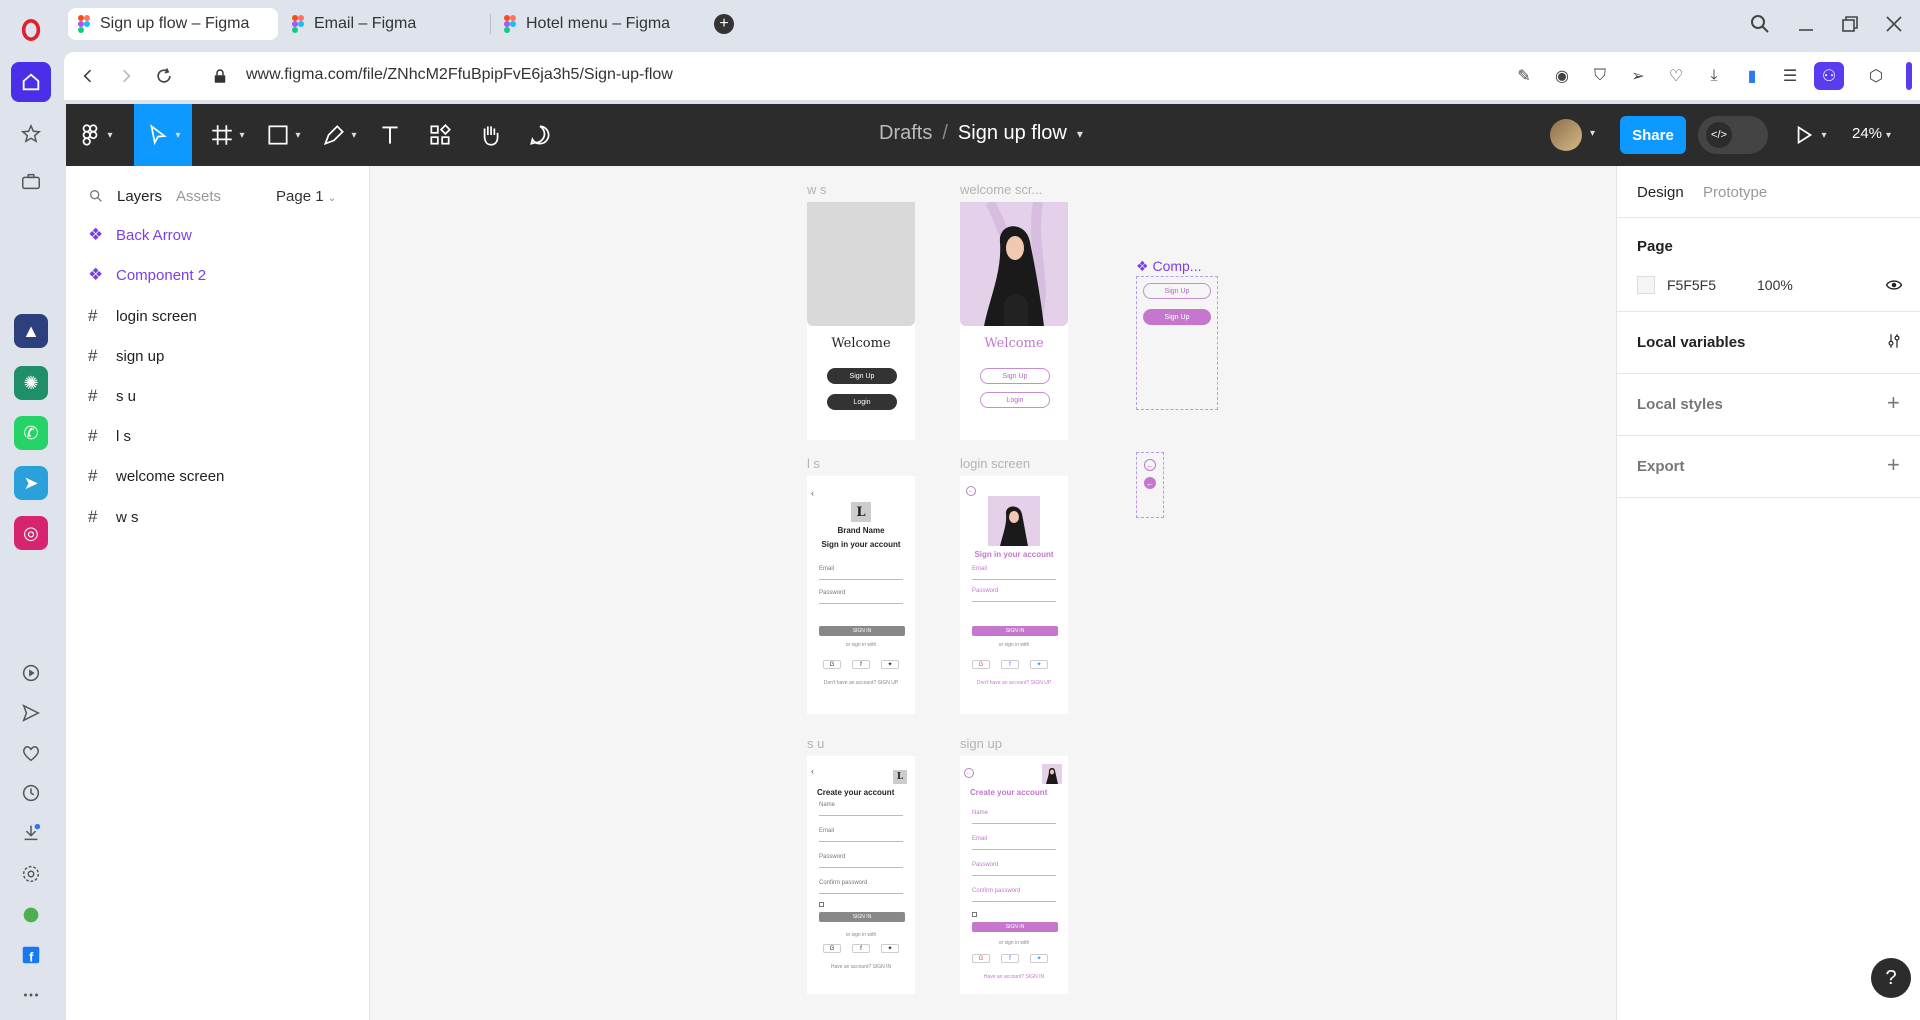  What do you see at coordinates (96, 198) in the screenshot?
I see `search-icon` at bounding box center [96, 198].